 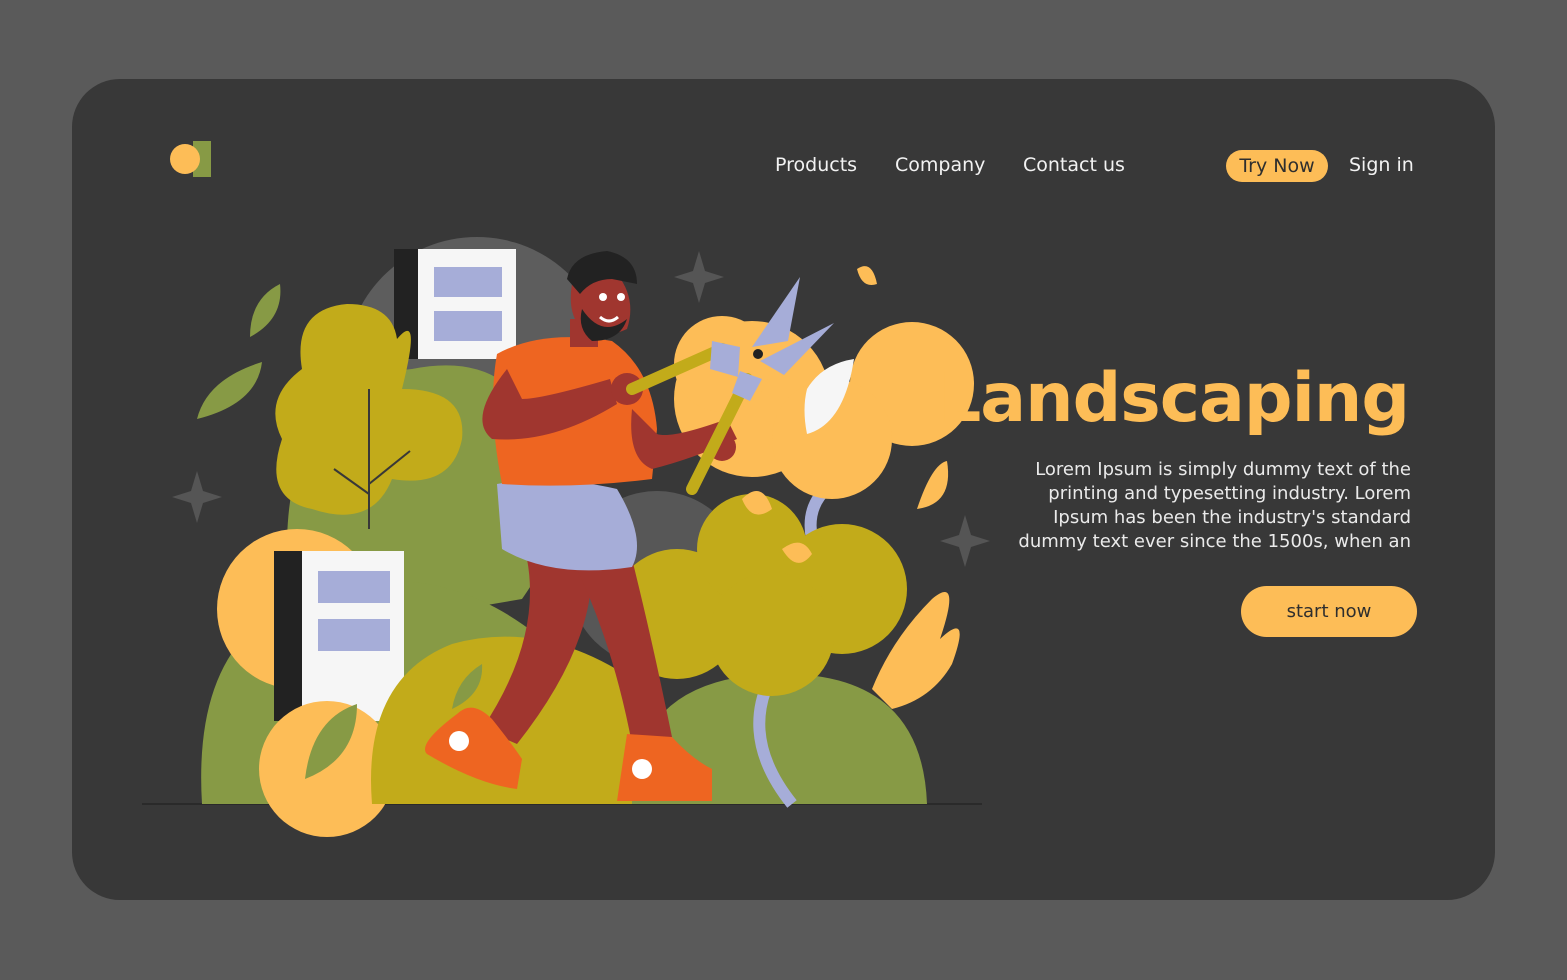 I want to click on nav-contact-link: Contact us, so click(x=1074, y=165).